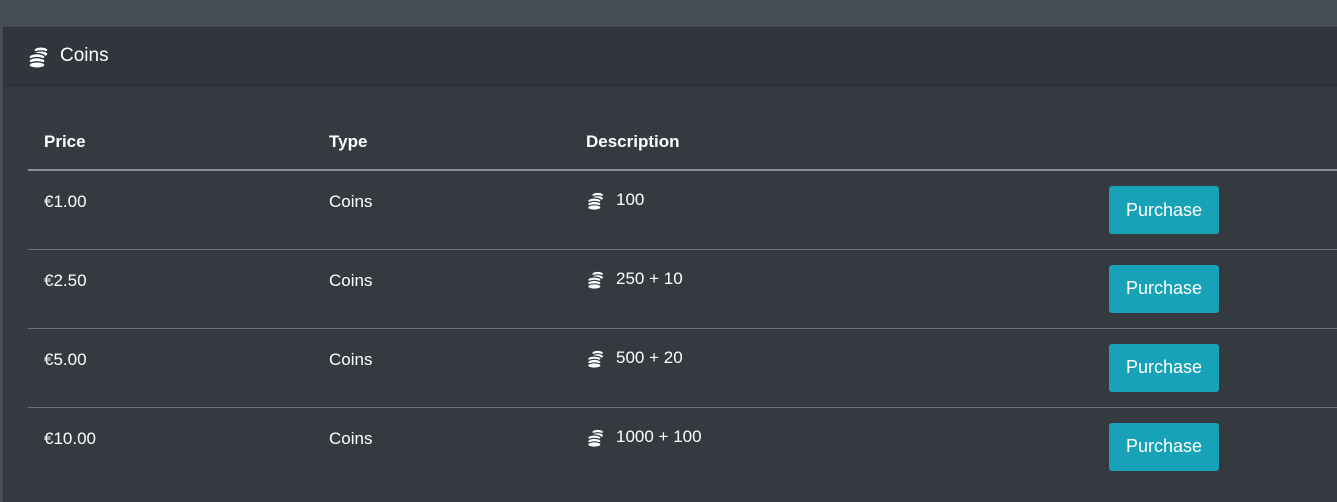  What do you see at coordinates (817, 446) in the screenshot?
I see `description-cell: 1000 + 100` at bounding box center [817, 446].